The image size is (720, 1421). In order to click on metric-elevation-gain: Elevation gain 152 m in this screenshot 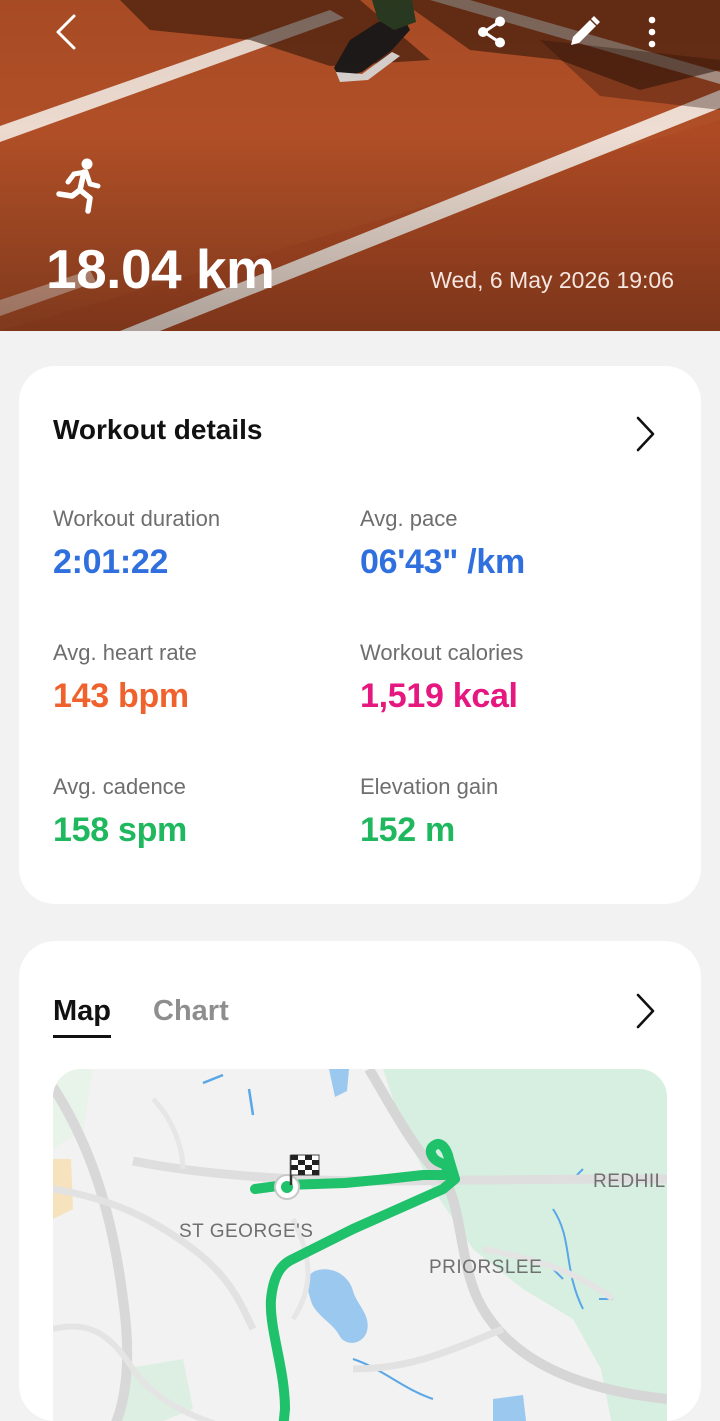, I will do `click(429, 811)`.